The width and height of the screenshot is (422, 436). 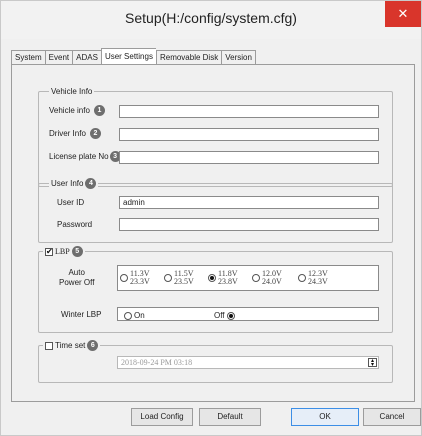 I want to click on vehicle-info-input, so click(x=249, y=111).